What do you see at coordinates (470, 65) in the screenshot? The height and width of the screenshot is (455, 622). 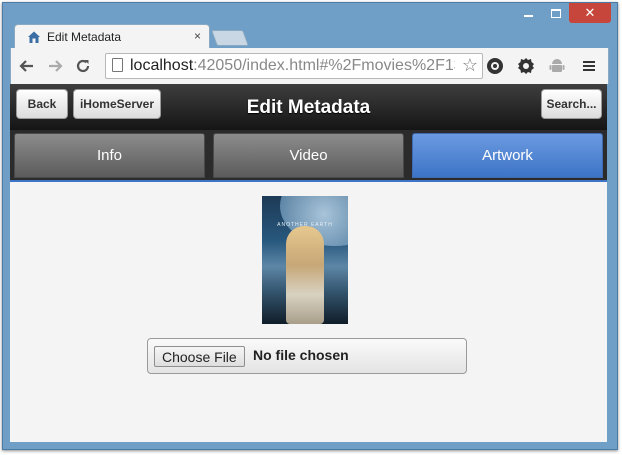 I see `bookmark-star-icon: ☆` at bounding box center [470, 65].